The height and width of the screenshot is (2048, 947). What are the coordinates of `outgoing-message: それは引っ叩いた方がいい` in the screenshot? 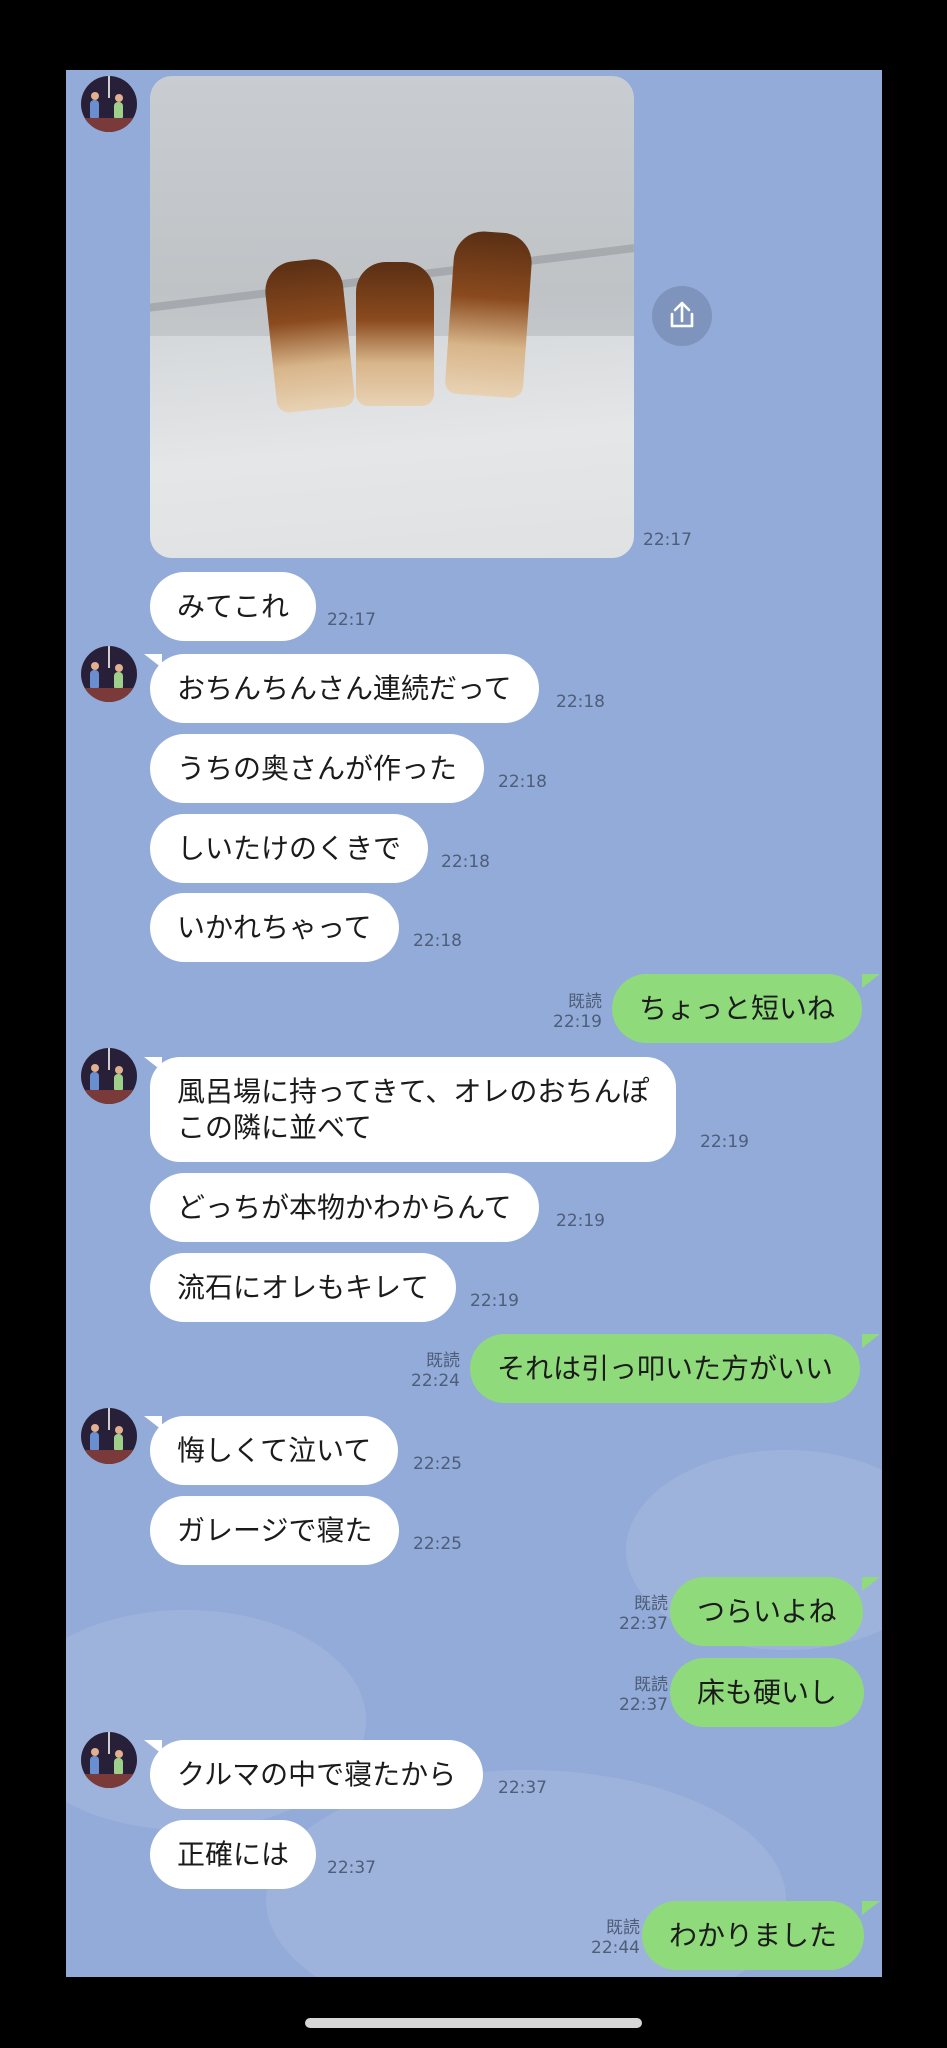 It's located at (665, 1368).